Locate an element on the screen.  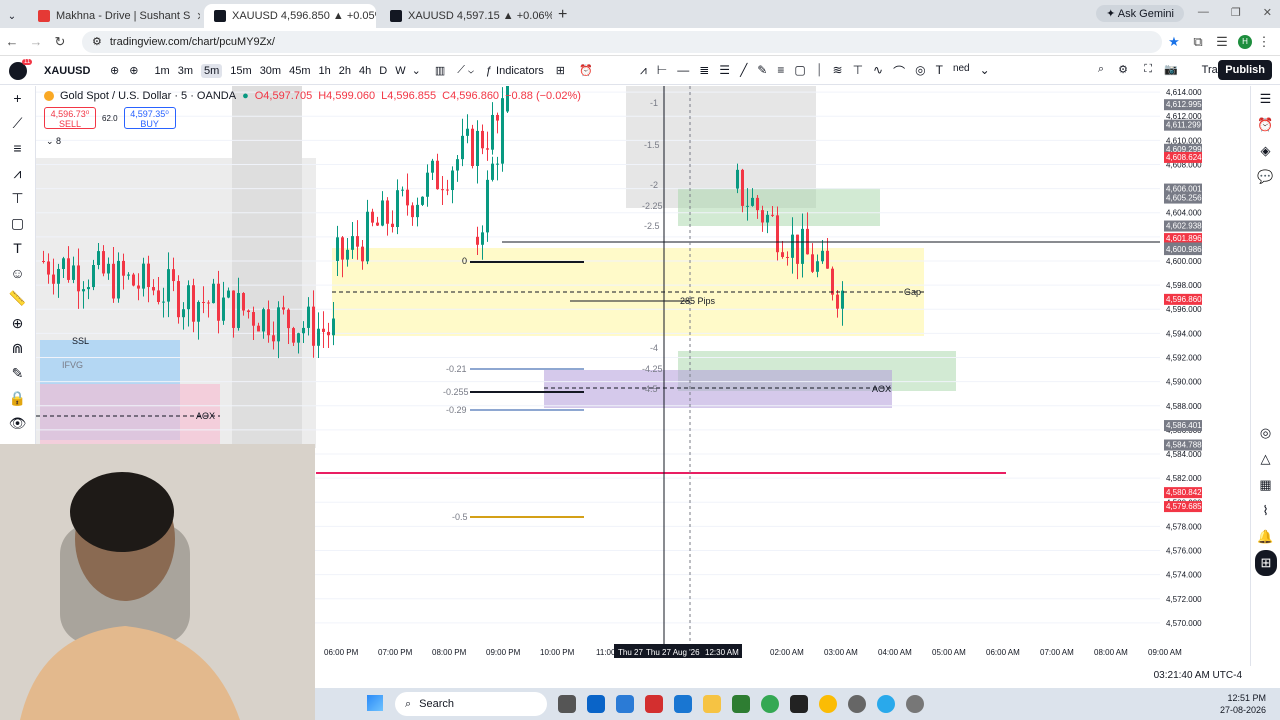
telegram-icon is located at coordinates (886, 704).